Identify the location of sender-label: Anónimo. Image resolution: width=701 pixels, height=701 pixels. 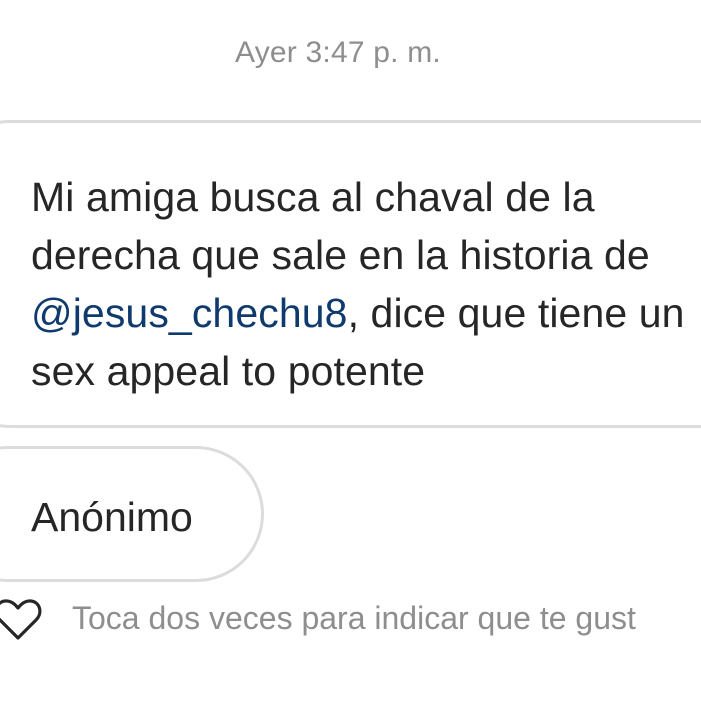
(112, 517).